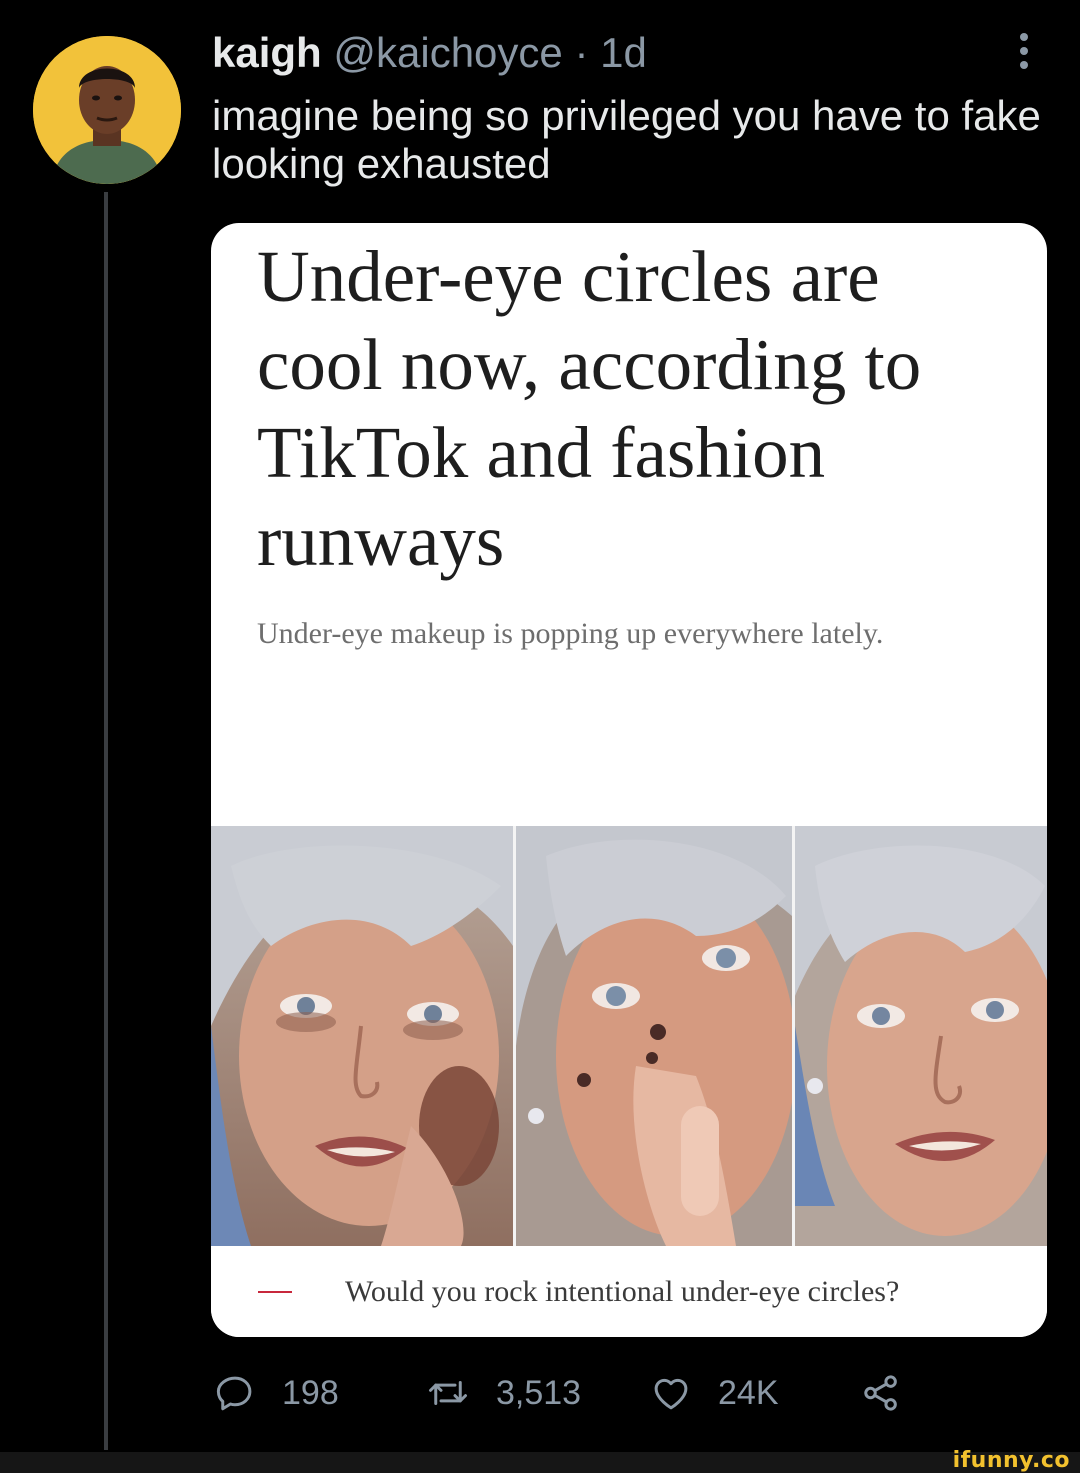  I want to click on author-avatar, so click(107, 110).